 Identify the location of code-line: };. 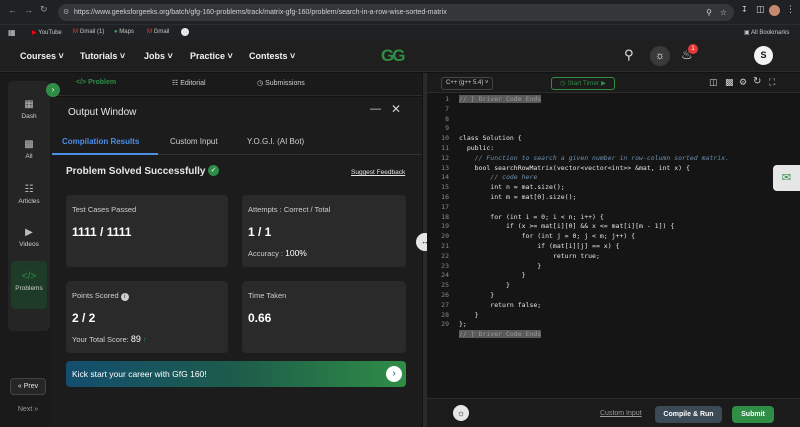
(463, 324).